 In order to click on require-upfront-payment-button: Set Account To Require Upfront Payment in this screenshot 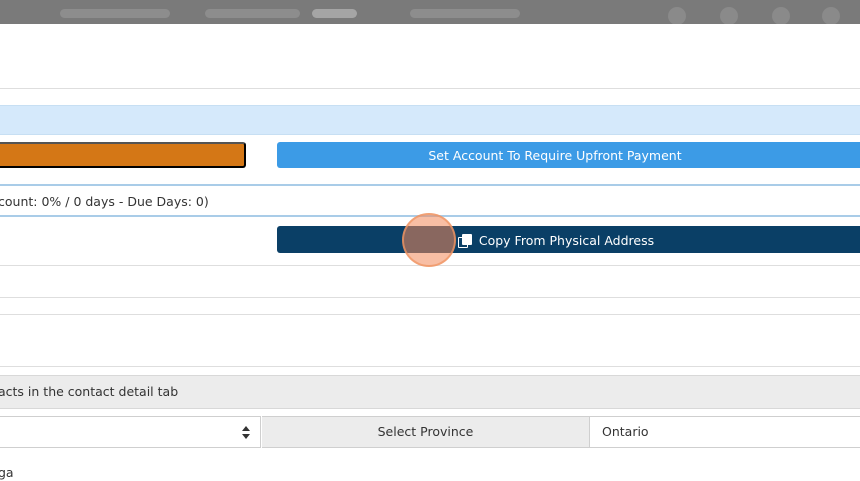, I will do `click(568, 155)`.